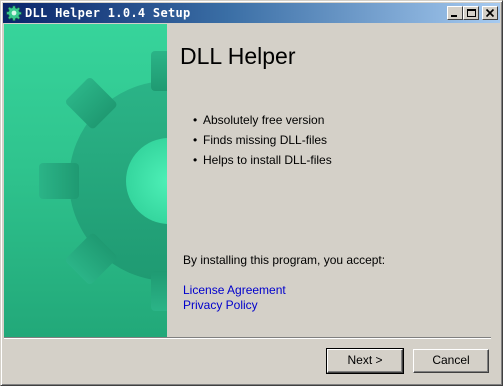 Image resolution: width=503 pixels, height=386 pixels. Describe the element at coordinates (267, 160) in the screenshot. I see `feature-text: Helps to install DLL-files` at that location.